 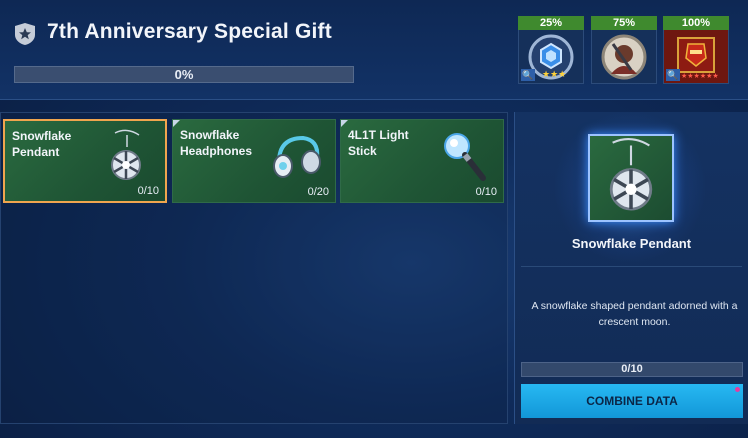 I want to click on milestone-percent: 100%, so click(x=696, y=23).